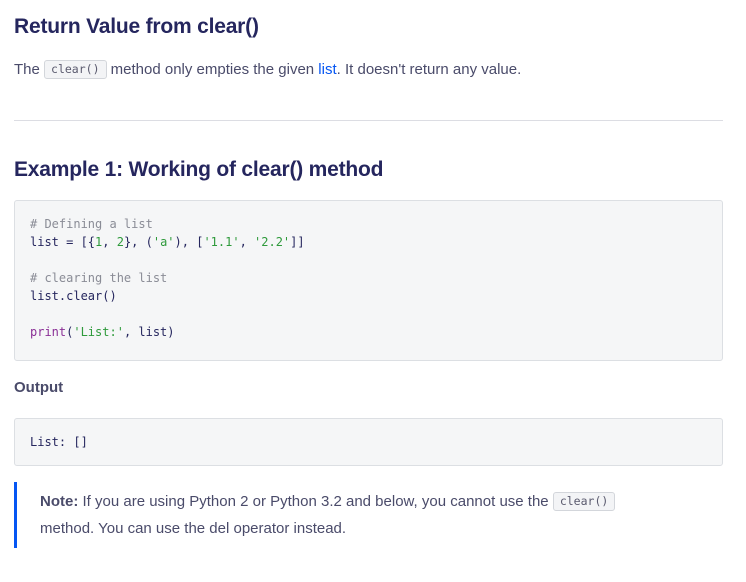 The height and width of the screenshot is (582, 746). What do you see at coordinates (199, 169) in the screenshot?
I see `section-title-example-1: Example 1: Working of clear() method` at bounding box center [199, 169].